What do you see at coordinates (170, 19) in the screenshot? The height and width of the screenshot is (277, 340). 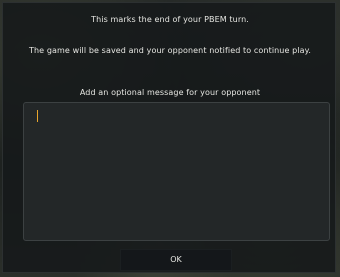 I see `end-turn-title: This marks the end of your PBEM turn.` at bounding box center [170, 19].